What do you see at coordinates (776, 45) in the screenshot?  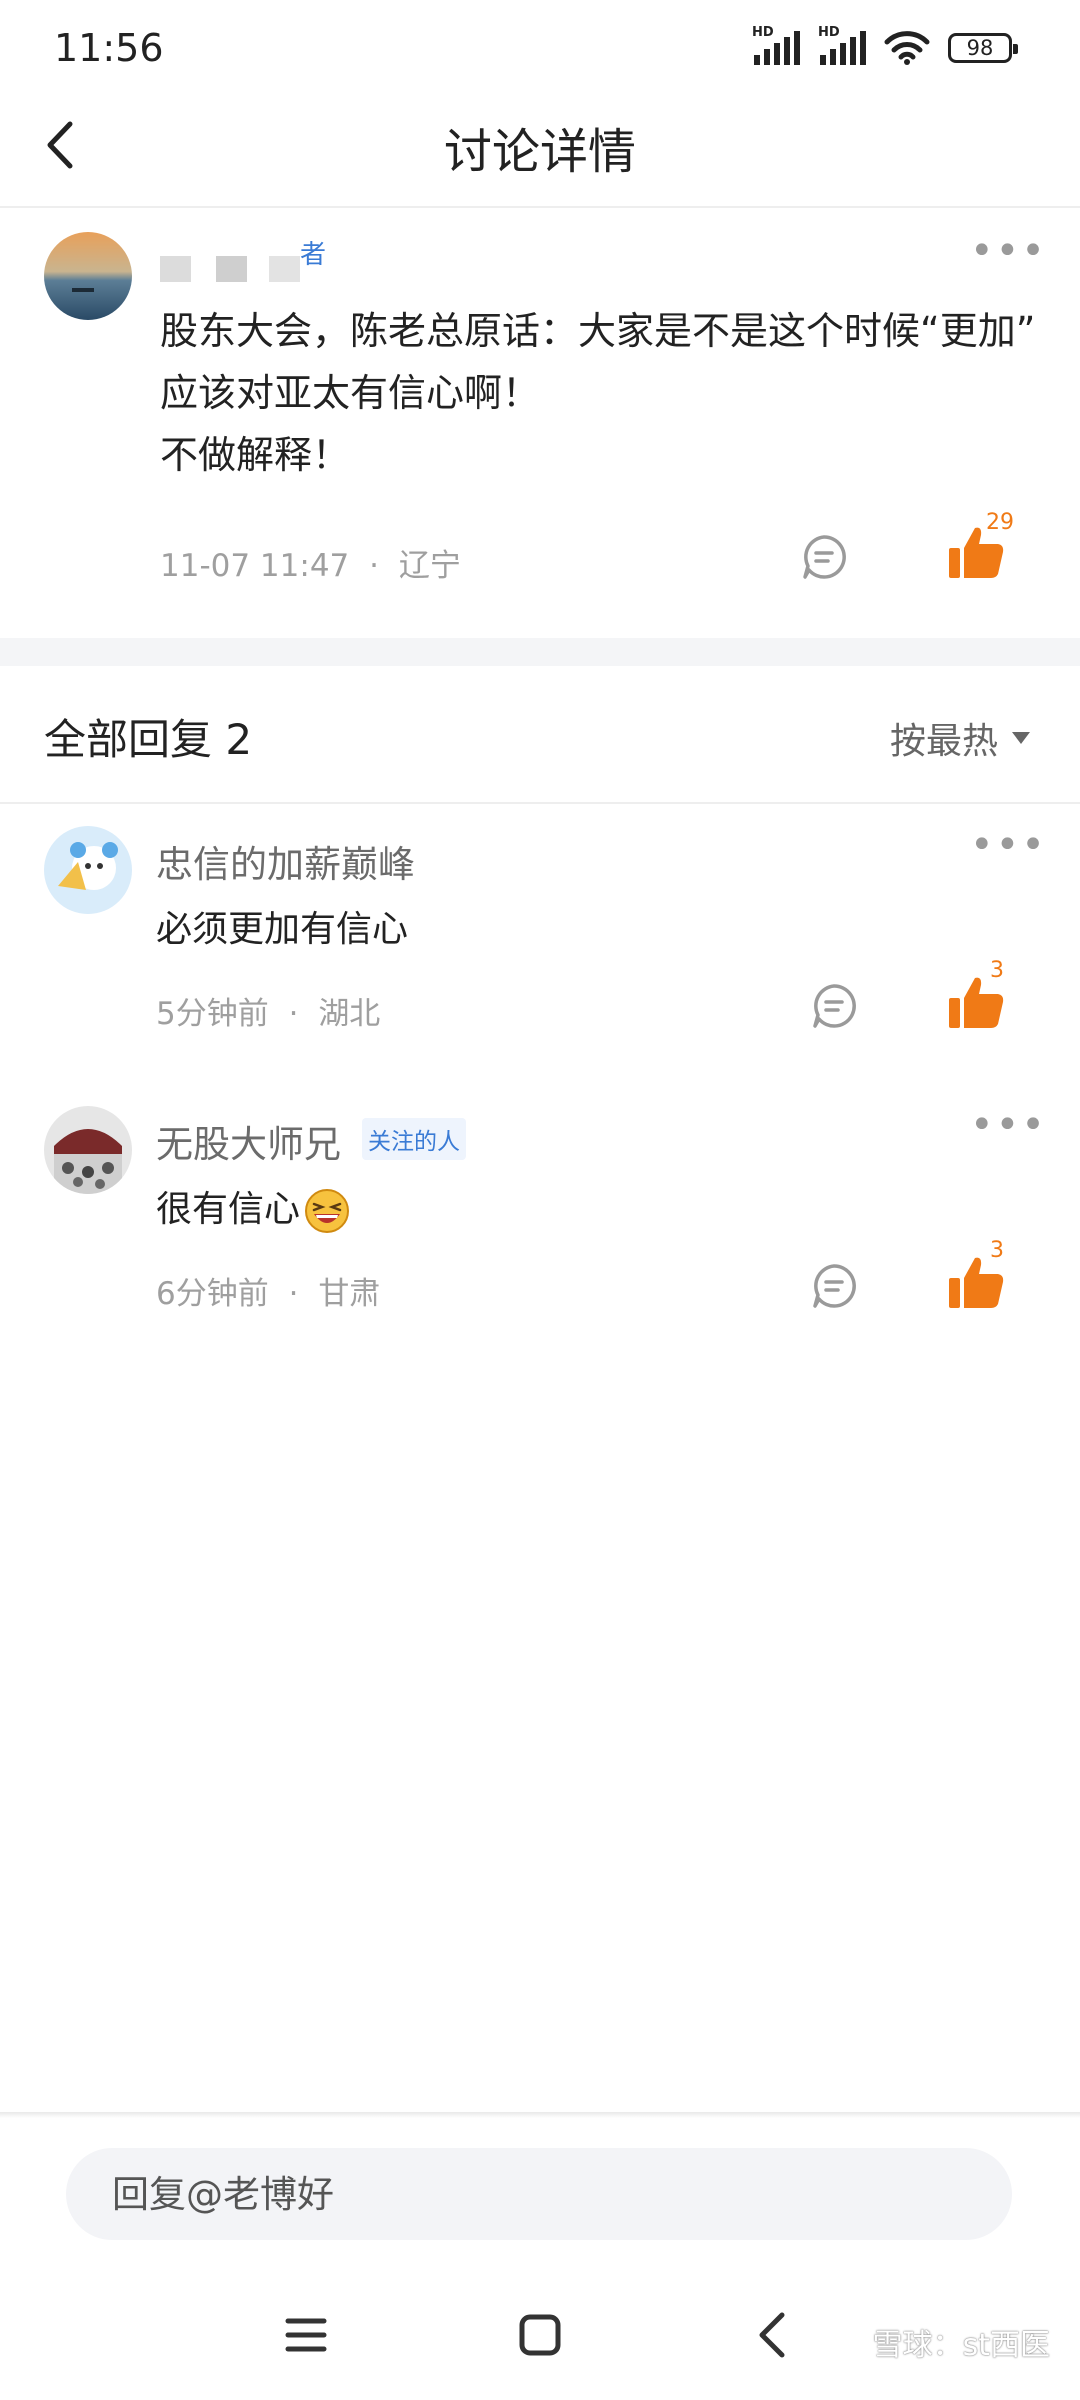 I see `signal-icon: HD` at bounding box center [776, 45].